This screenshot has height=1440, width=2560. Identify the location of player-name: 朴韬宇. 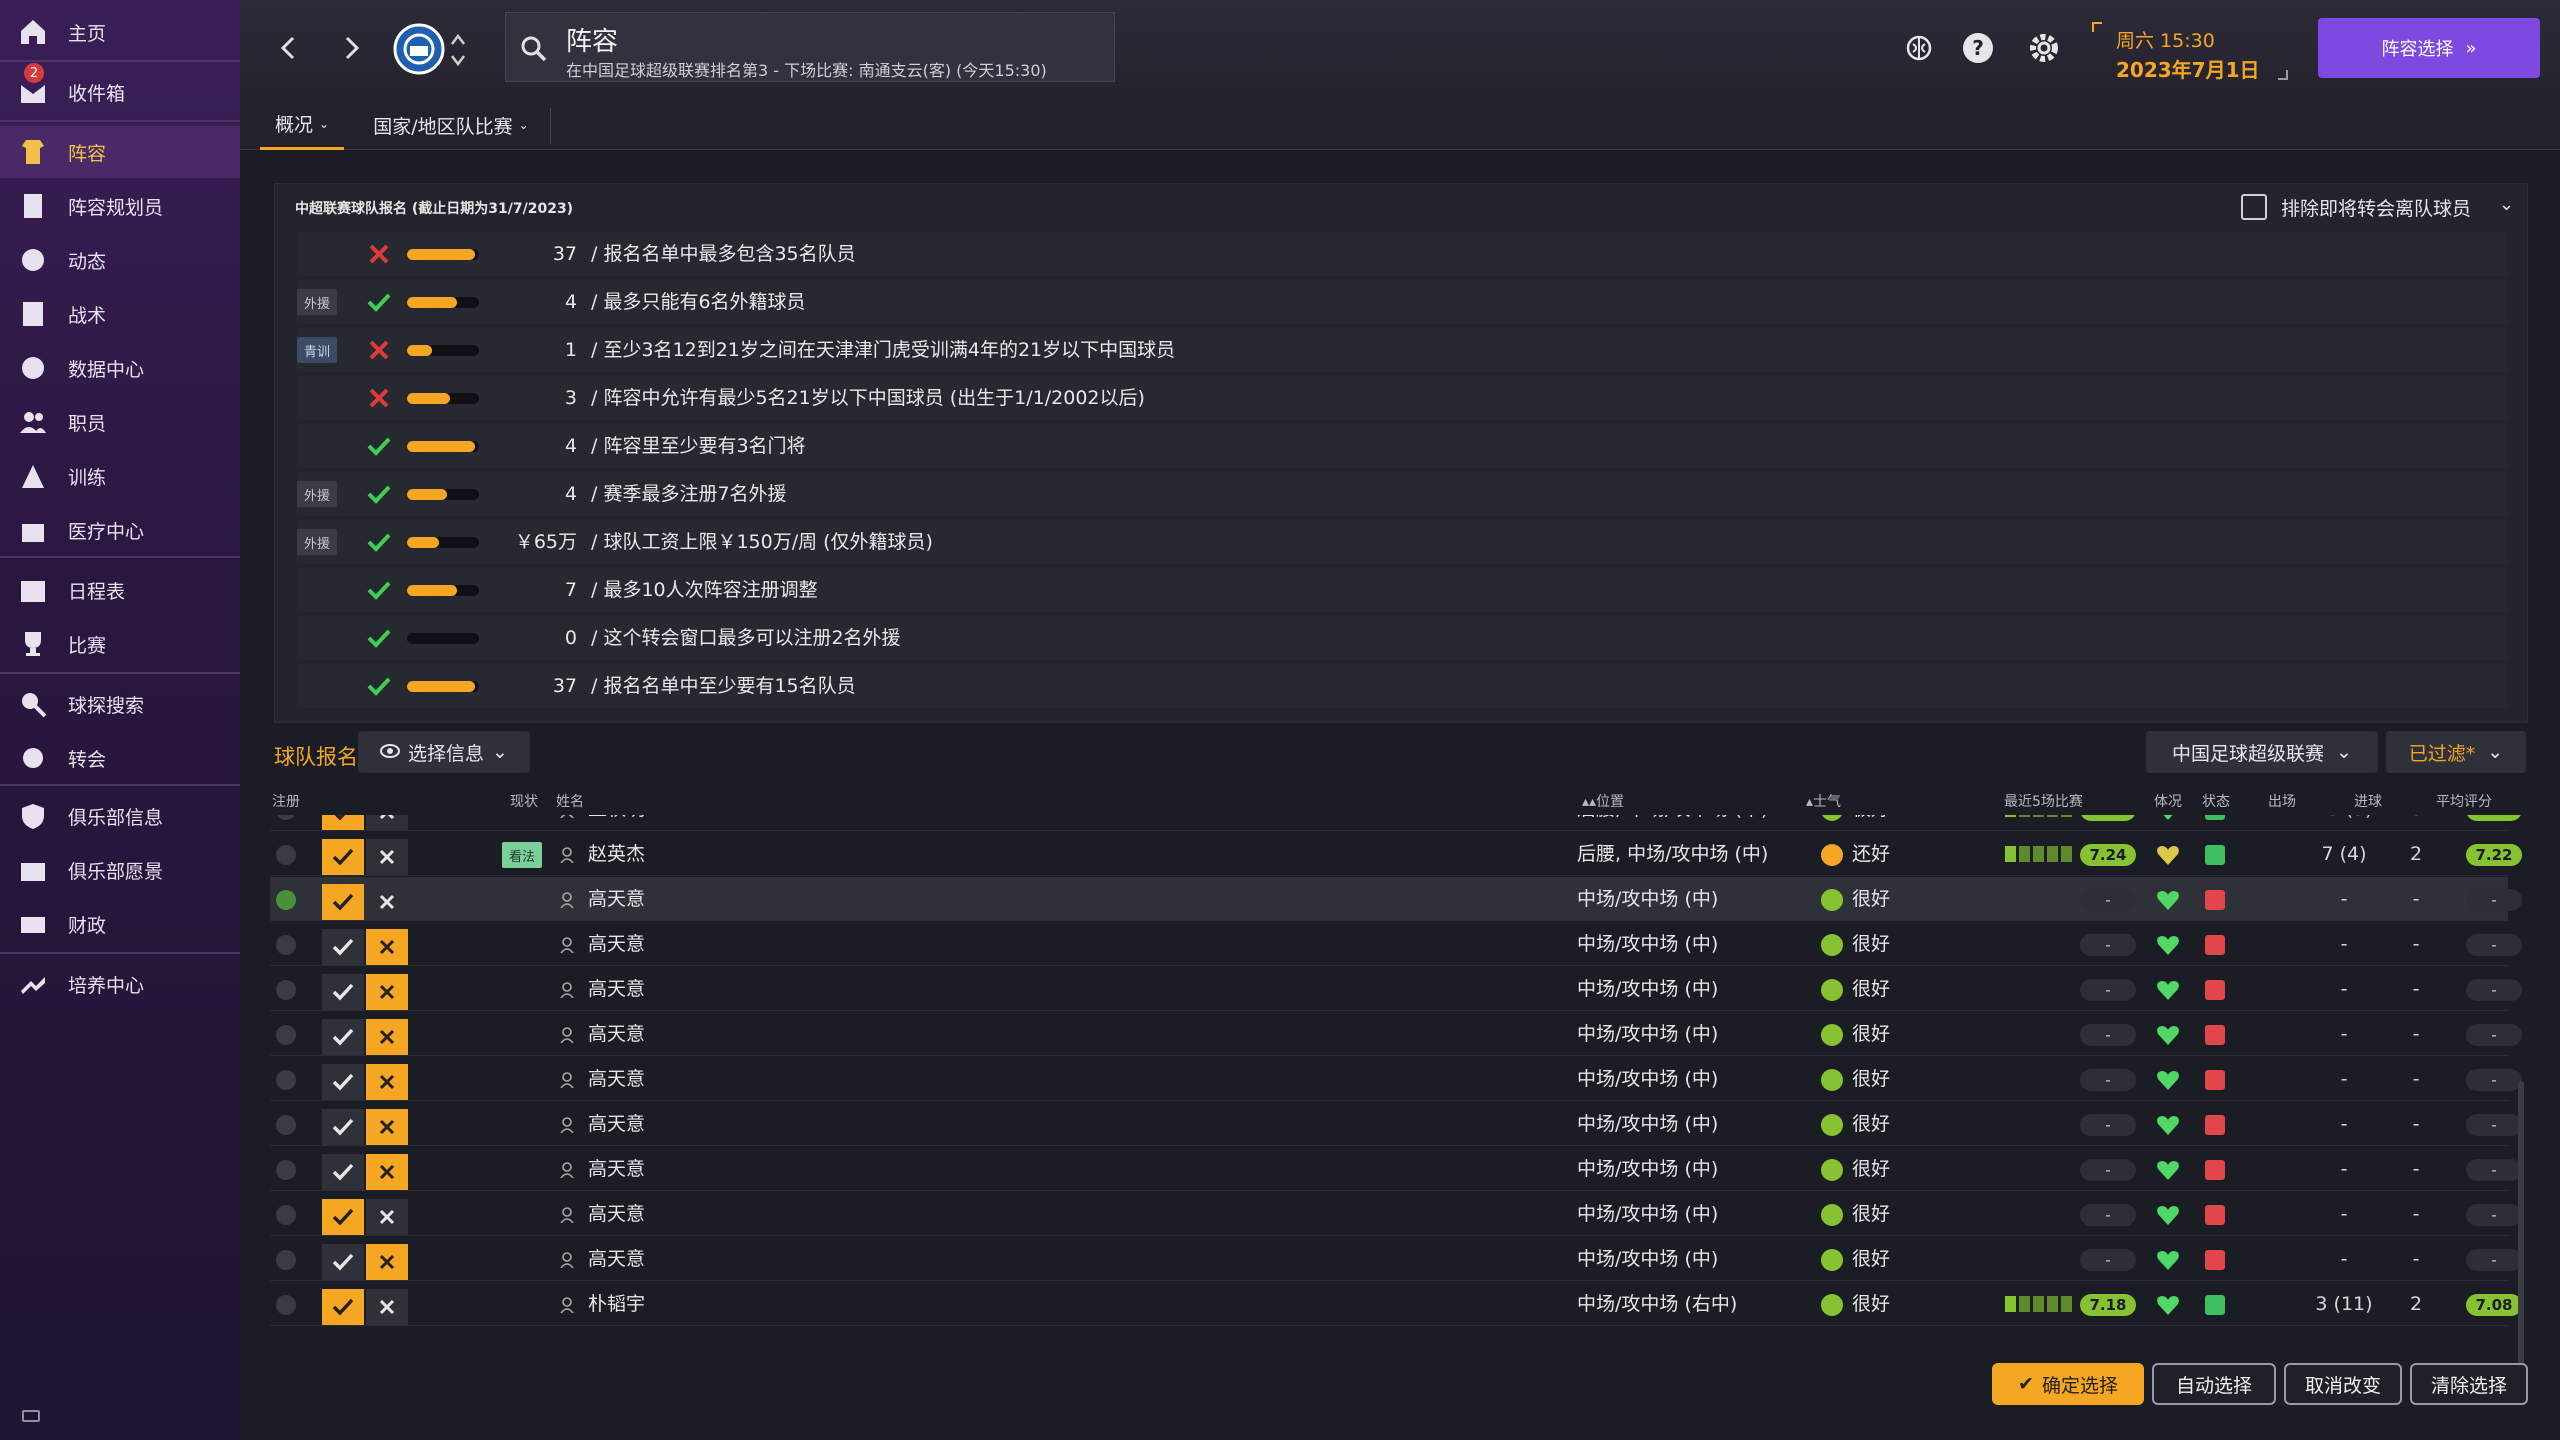
(616, 1304).